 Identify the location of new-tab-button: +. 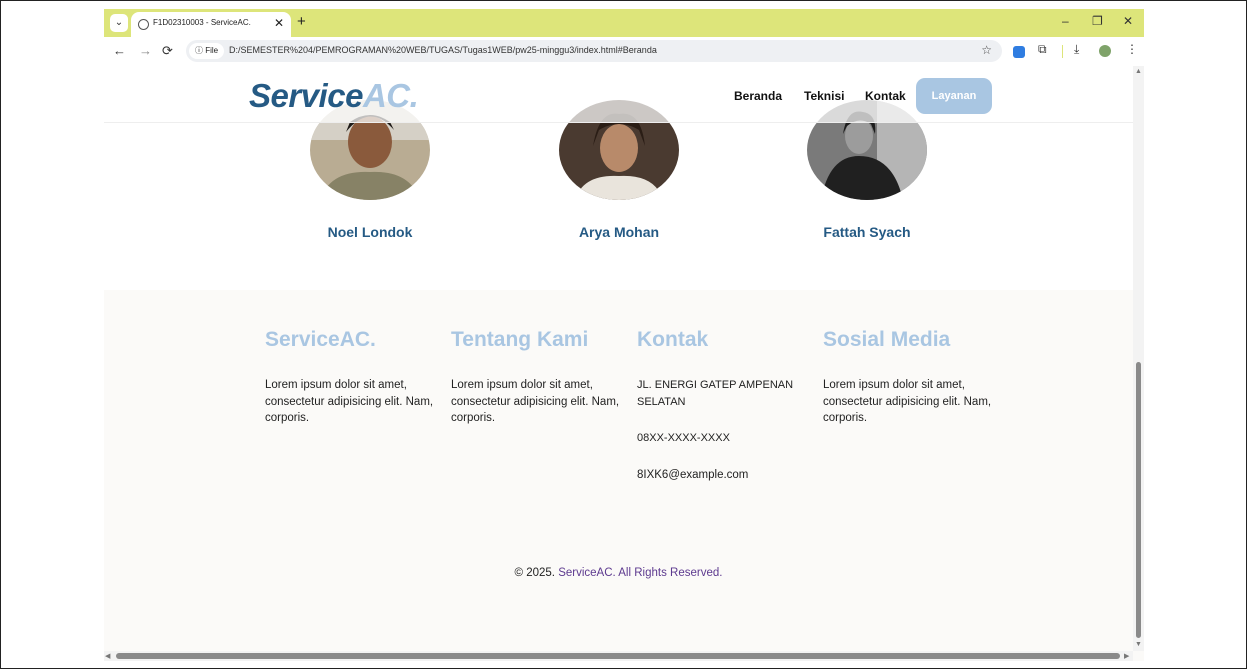
(301, 21).